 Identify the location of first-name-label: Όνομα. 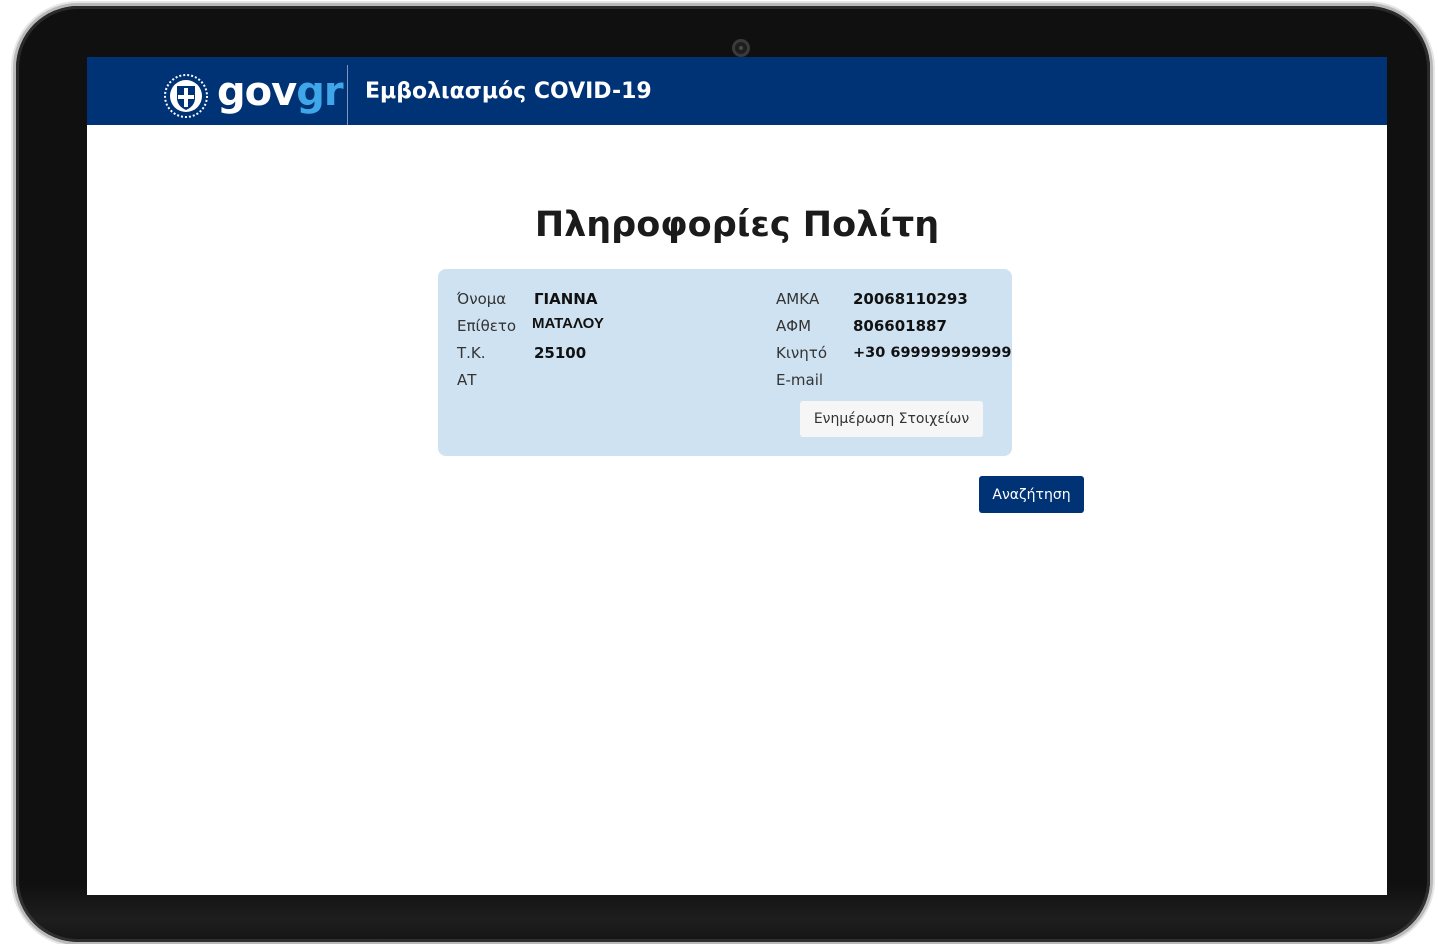
(482, 299).